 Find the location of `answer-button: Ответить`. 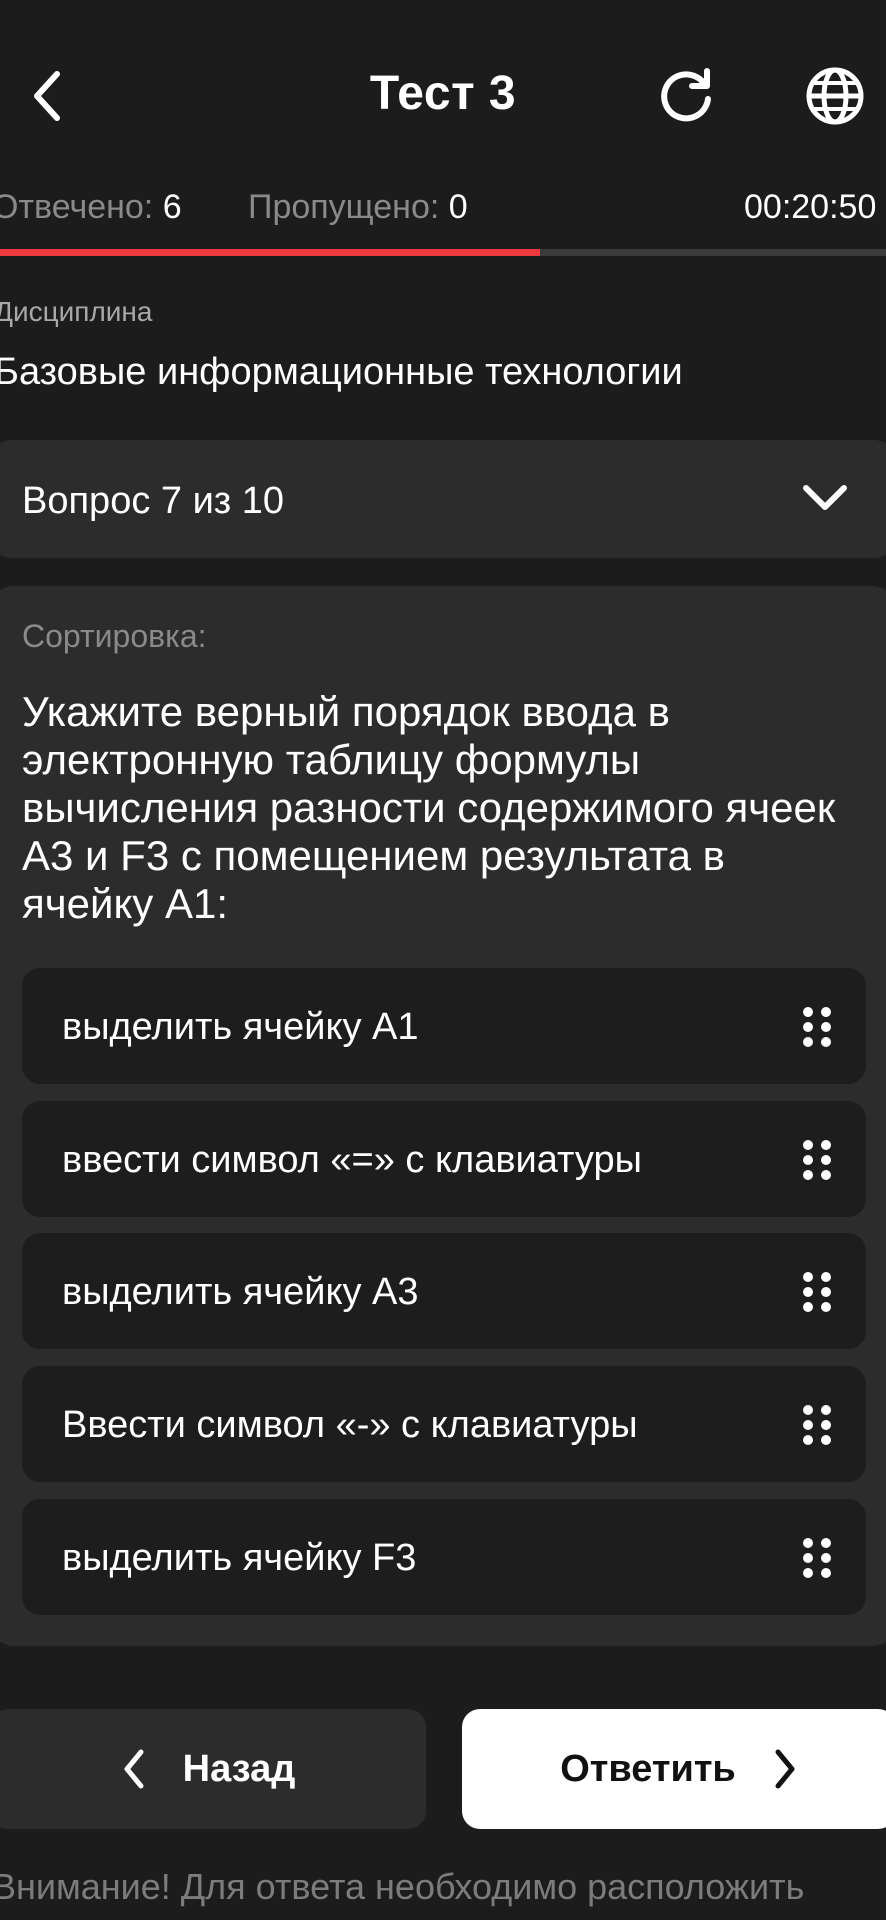

answer-button: Ответить is located at coordinates (674, 1769).